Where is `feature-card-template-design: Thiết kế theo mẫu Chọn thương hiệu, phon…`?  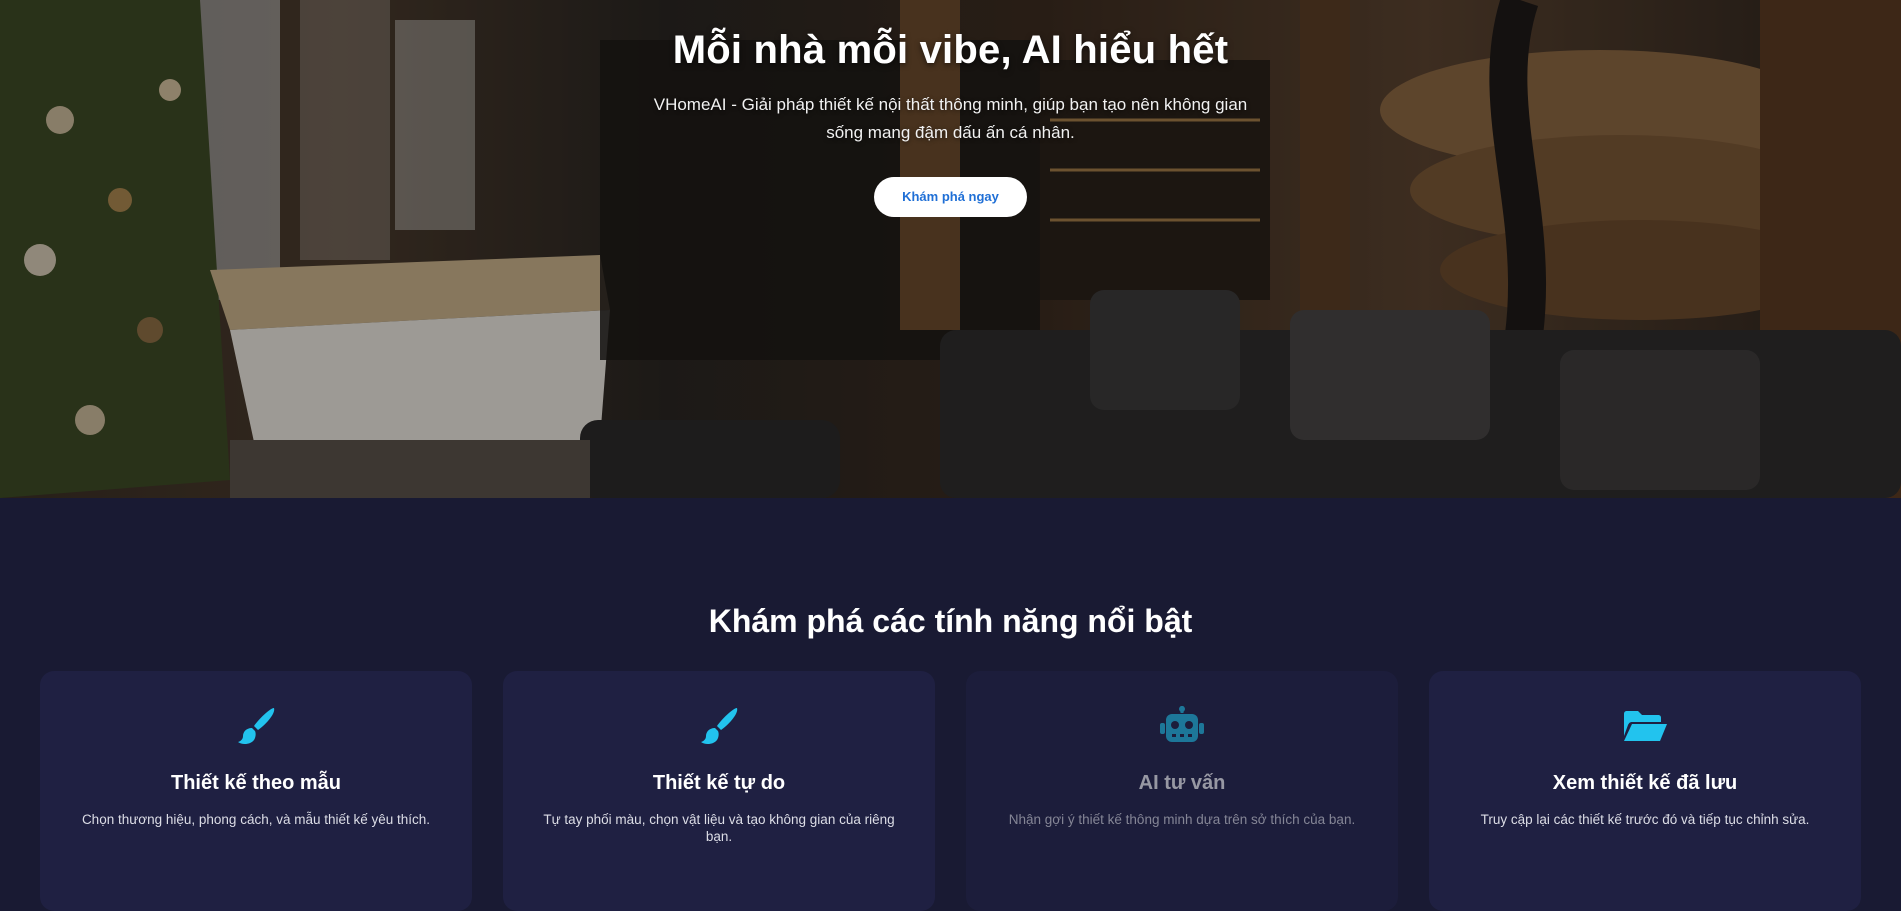 feature-card-template-design: Thiết kế theo mẫu Chọn thương hiệu, phon… is located at coordinates (256, 791).